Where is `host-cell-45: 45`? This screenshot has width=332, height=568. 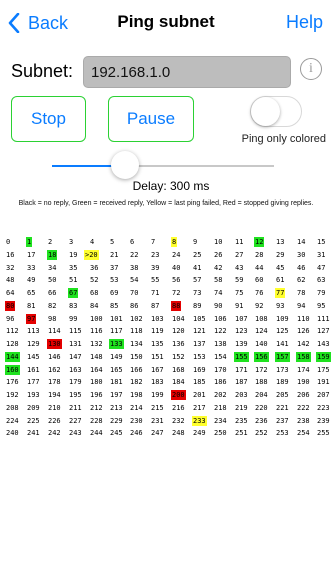
host-cell-45: 45 is located at coordinates (280, 268).